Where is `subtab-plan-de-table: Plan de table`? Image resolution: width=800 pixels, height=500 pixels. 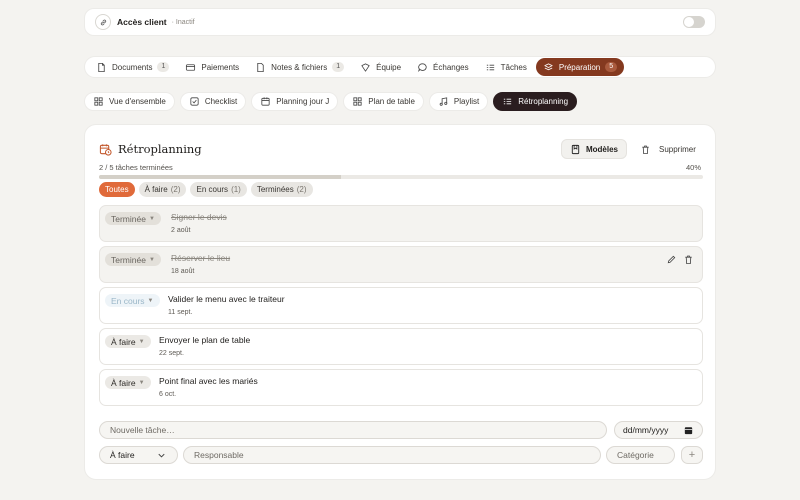 subtab-plan-de-table: Plan de table is located at coordinates (383, 101).